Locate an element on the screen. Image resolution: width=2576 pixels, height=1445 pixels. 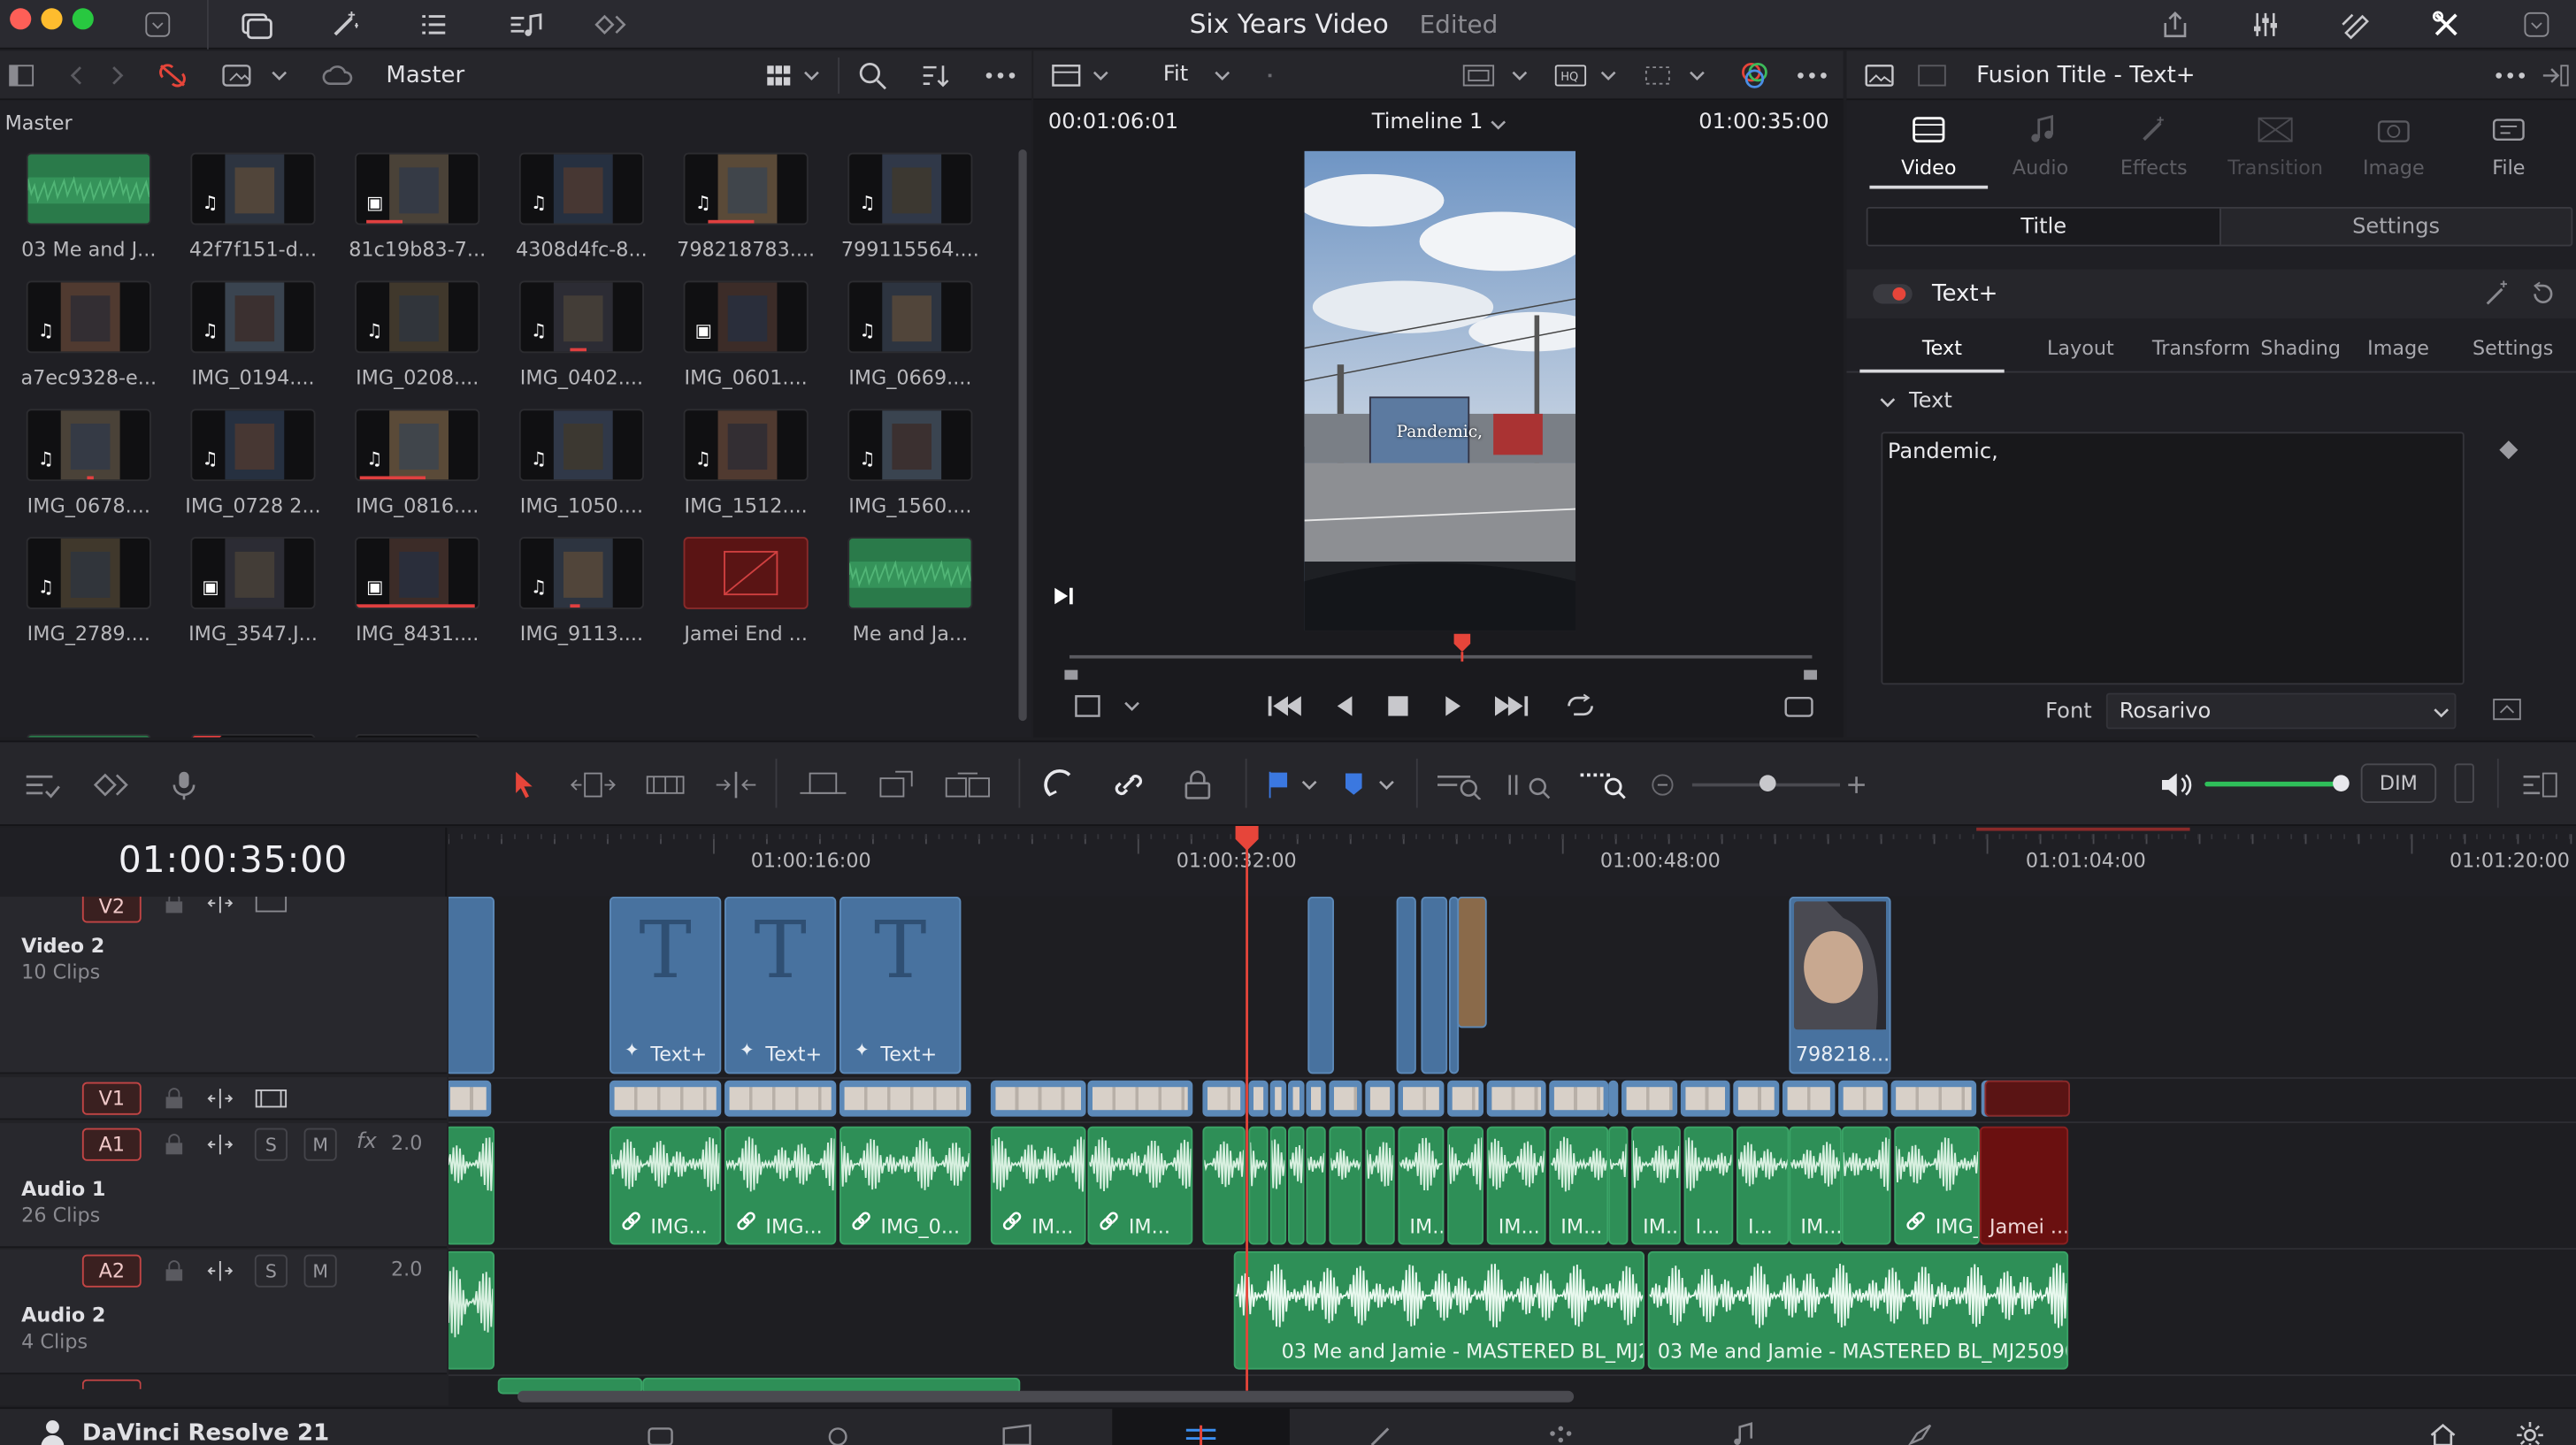
track-badge-a2: A2 is located at coordinates (111, 1271).